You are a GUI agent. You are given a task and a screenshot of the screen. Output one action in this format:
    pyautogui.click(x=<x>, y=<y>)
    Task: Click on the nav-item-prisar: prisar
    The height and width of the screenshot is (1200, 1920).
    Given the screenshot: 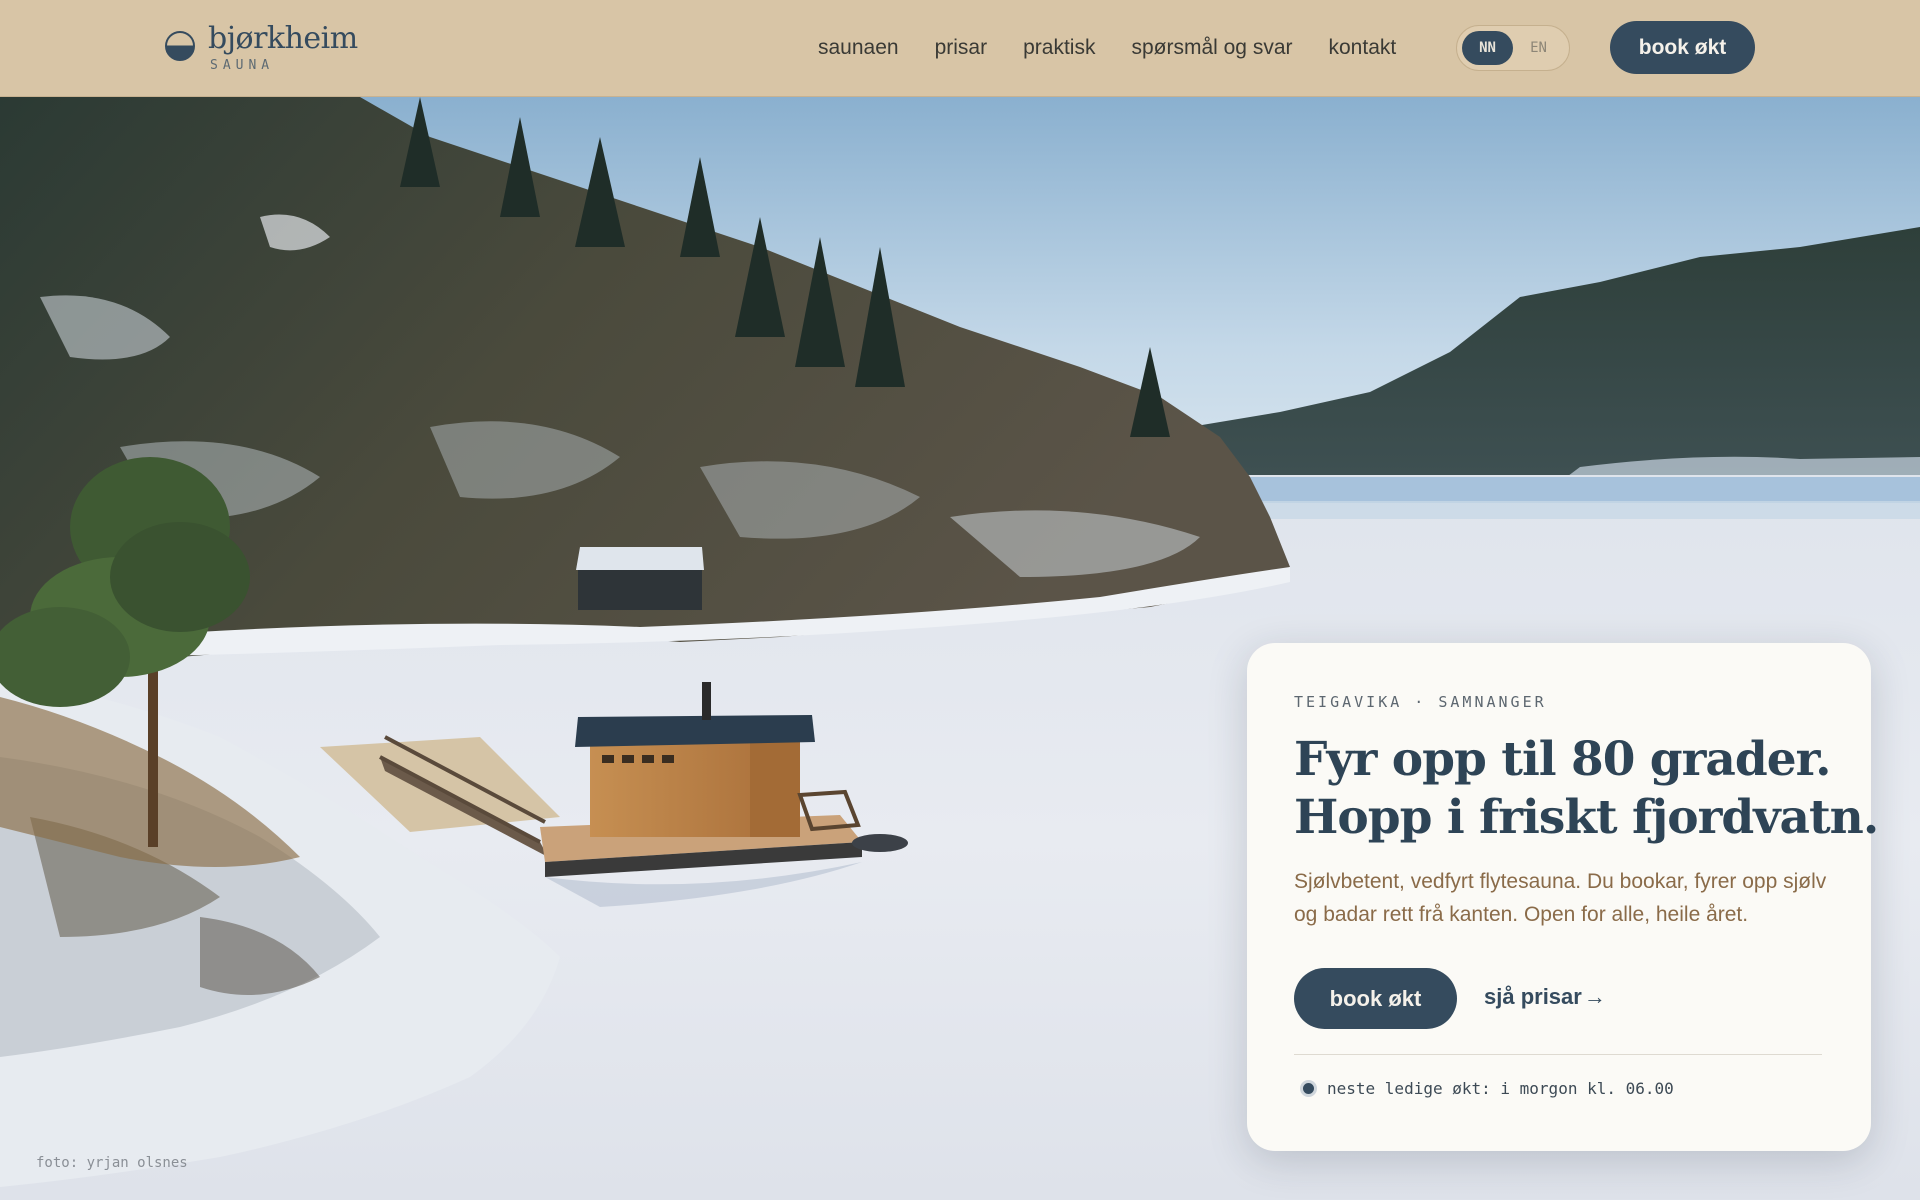 What is the action you would take?
    pyautogui.click(x=961, y=48)
    